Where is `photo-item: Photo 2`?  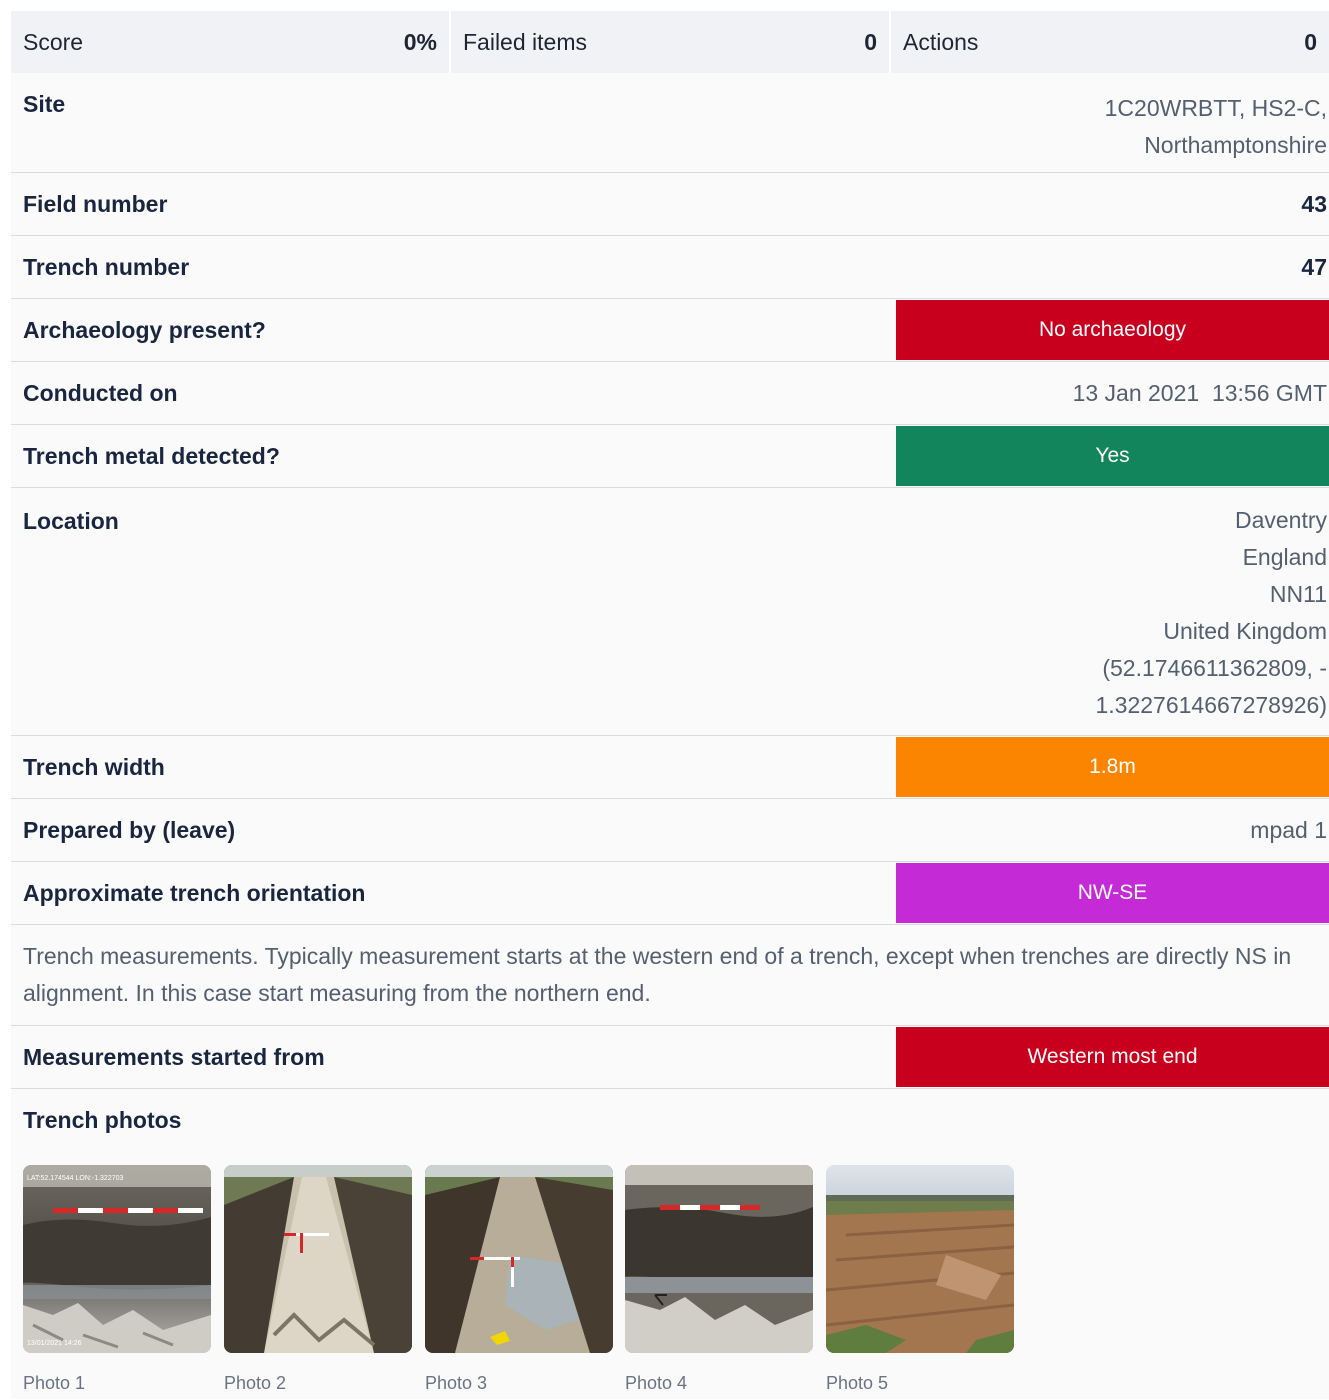
photo-item: Photo 2 is located at coordinates (318, 1279).